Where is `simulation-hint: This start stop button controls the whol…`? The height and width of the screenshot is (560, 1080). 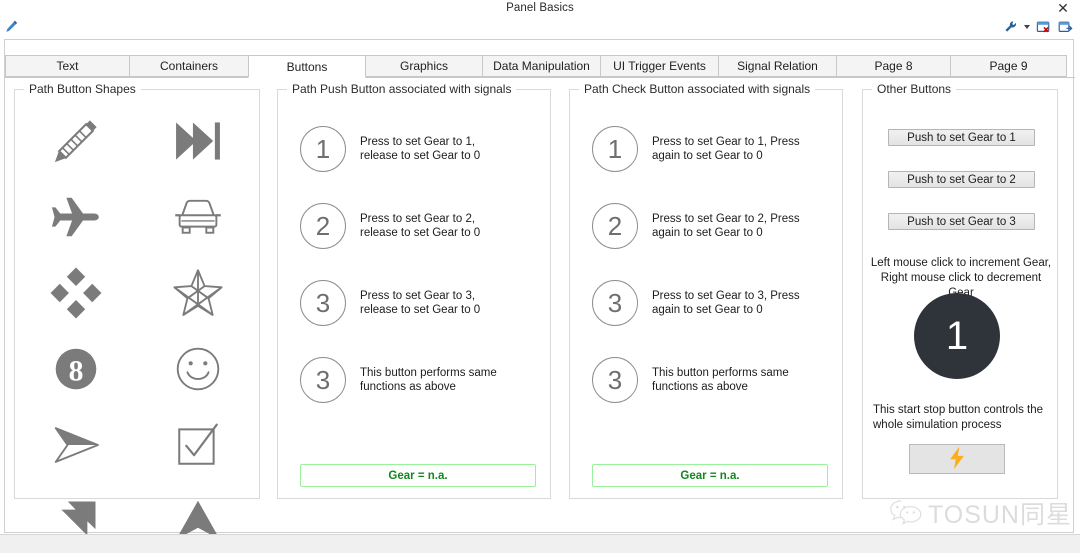 simulation-hint: This start stop button controls the whol… is located at coordinates (958, 417).